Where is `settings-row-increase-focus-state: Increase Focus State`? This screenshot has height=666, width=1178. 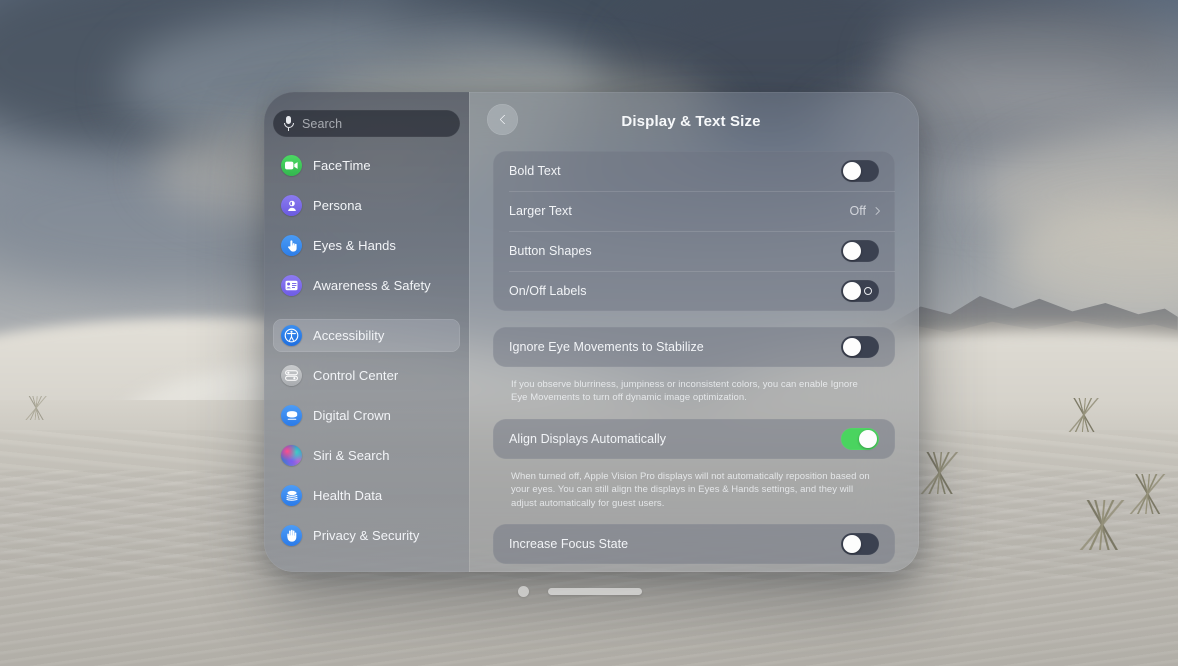 settings-row-increase-focus-state: Increase Focus State is located at coordinates (694, 544).